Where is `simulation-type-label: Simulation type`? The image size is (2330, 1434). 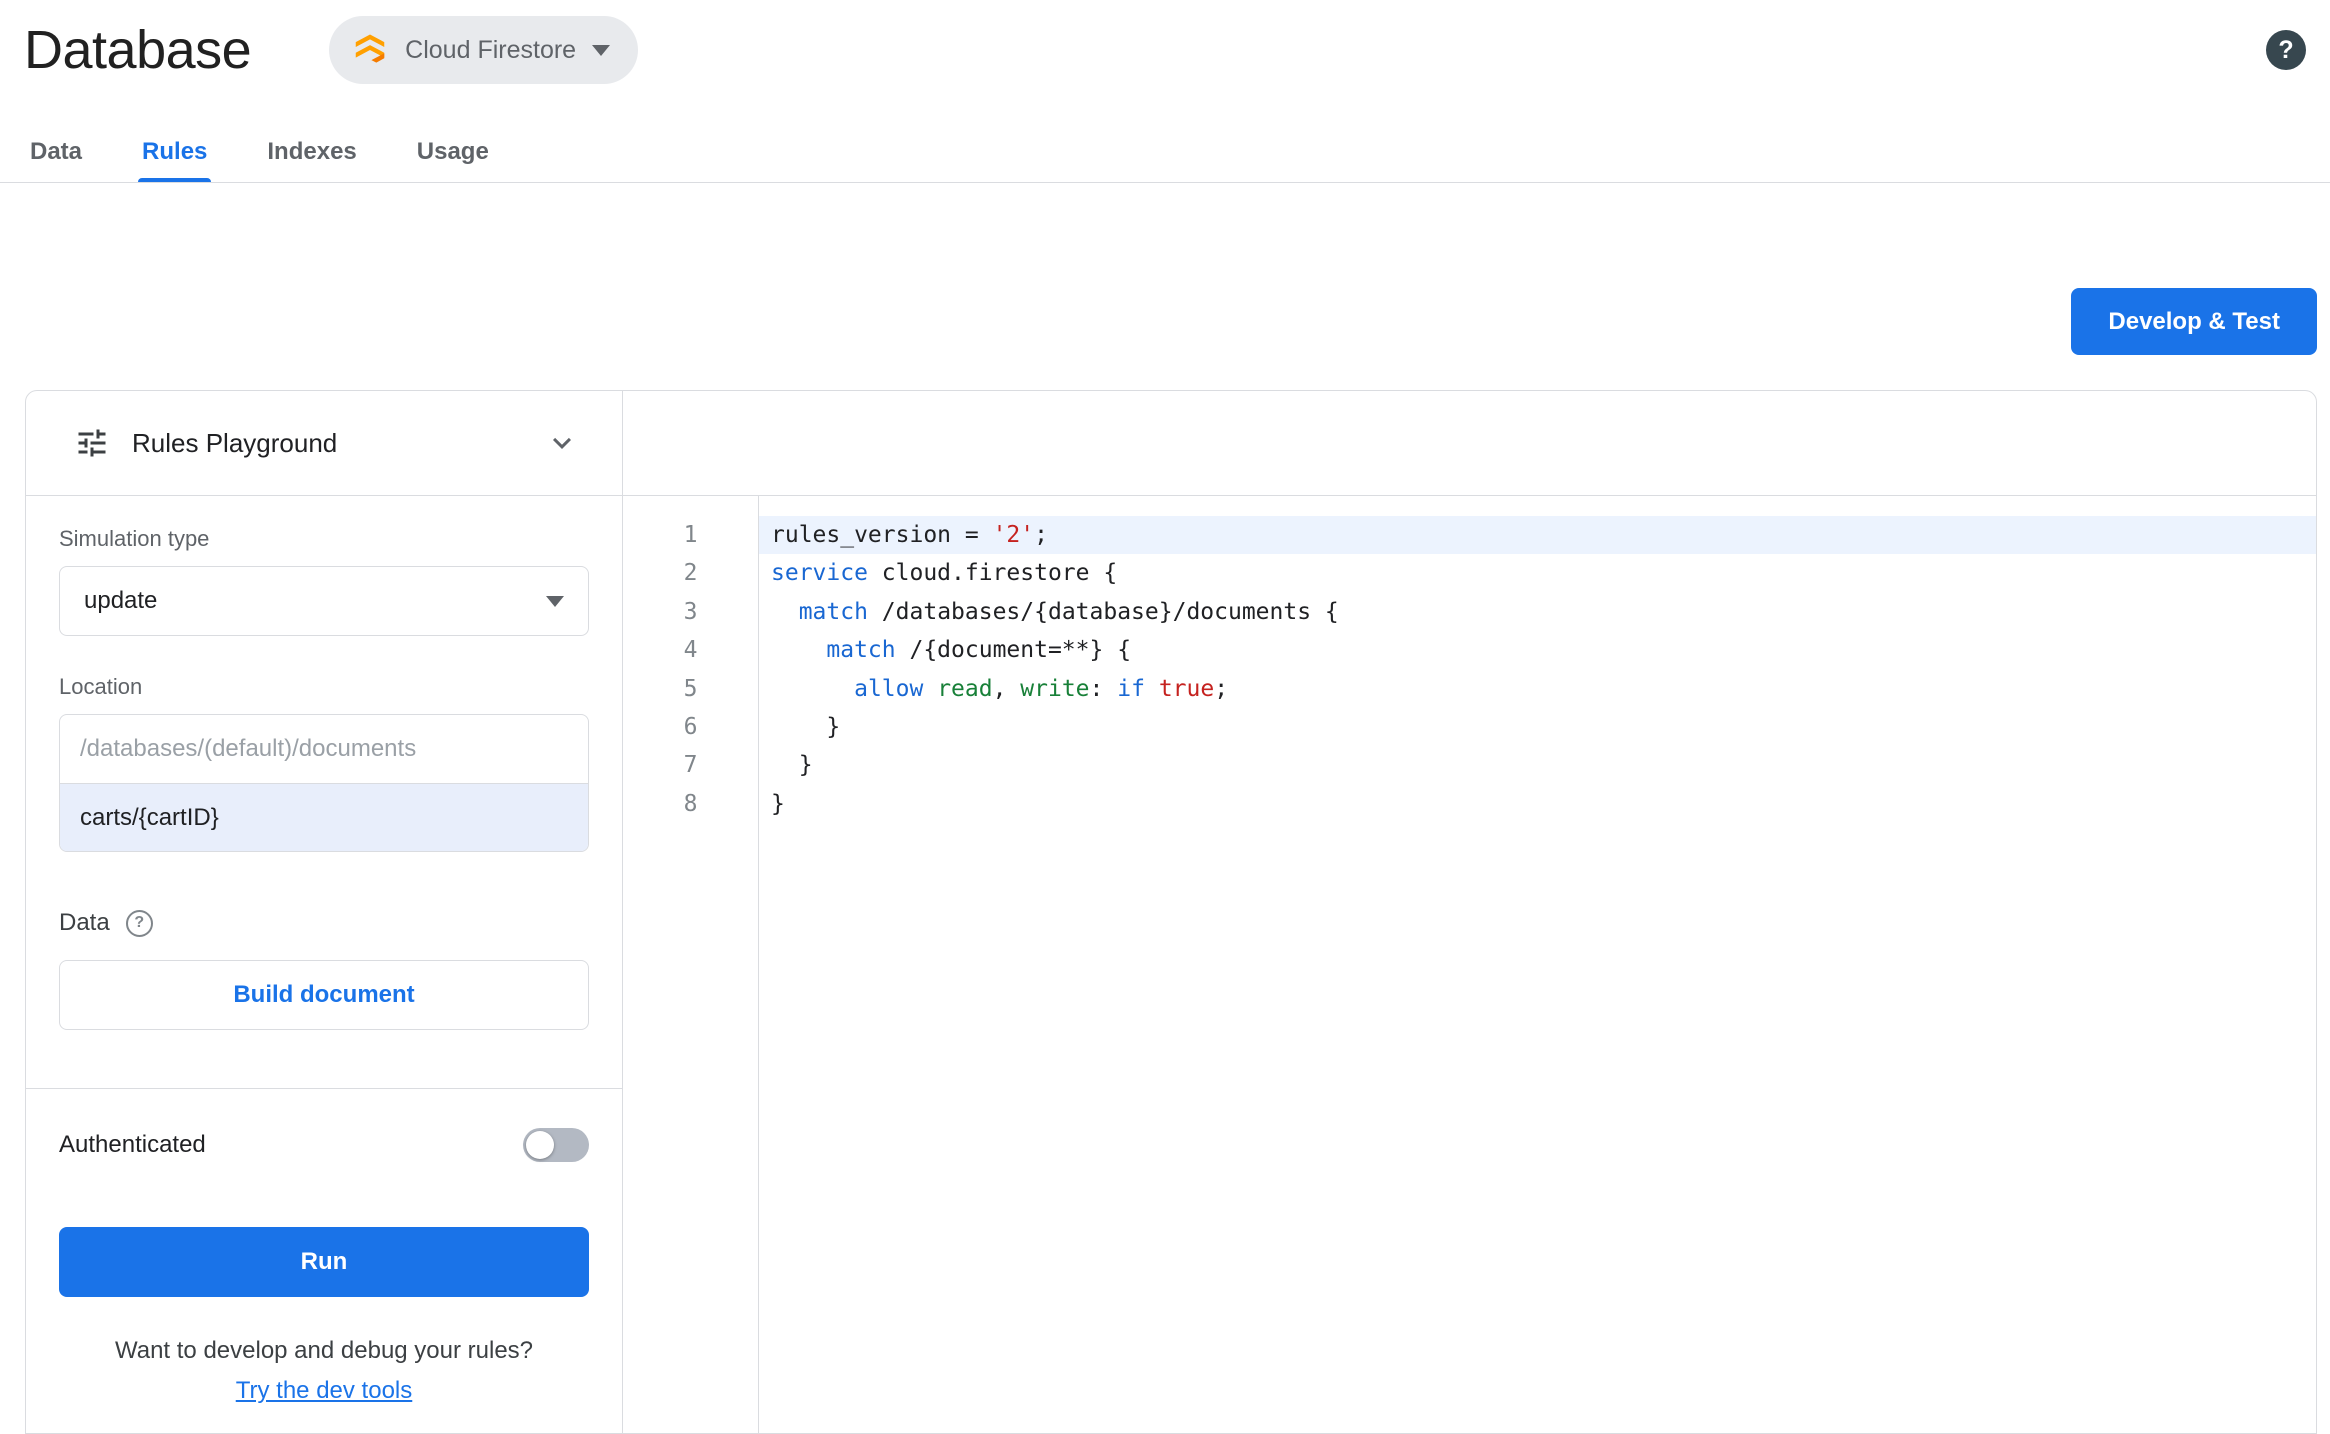 simulation-type-label: Simulation type is located at coordinates (134, 538).